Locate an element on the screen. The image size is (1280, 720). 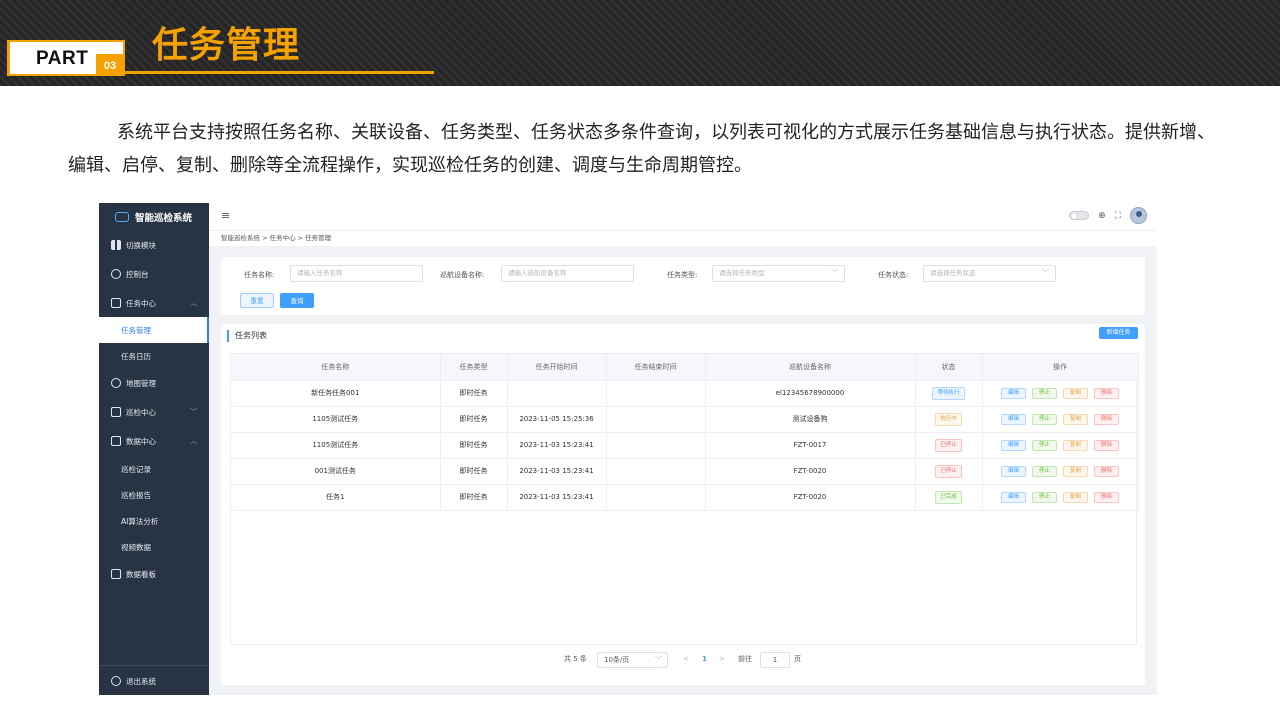
sidebar-item-video-data: 视频数据 is located at coordinates (154, 547).